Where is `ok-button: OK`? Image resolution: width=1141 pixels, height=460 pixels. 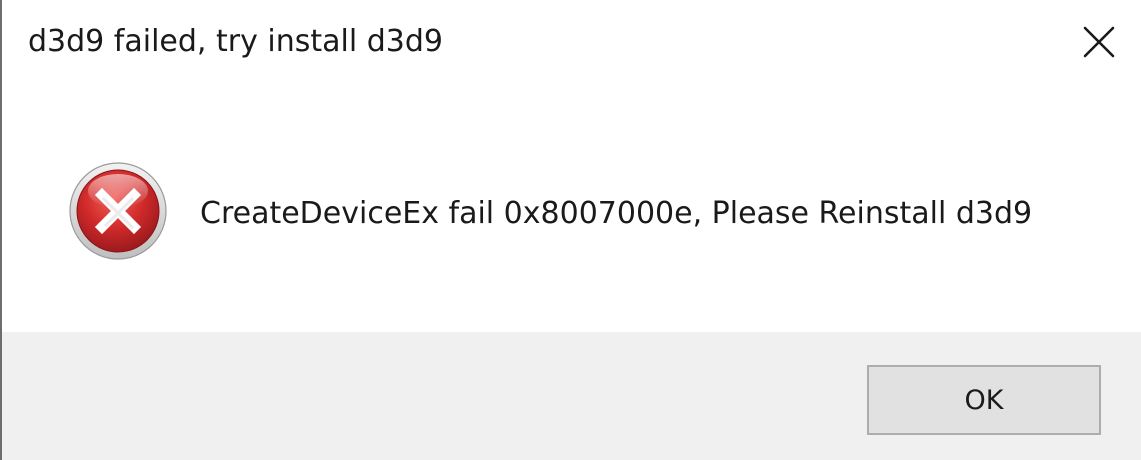
ok-button: OK is located at coordinates (984, 400).